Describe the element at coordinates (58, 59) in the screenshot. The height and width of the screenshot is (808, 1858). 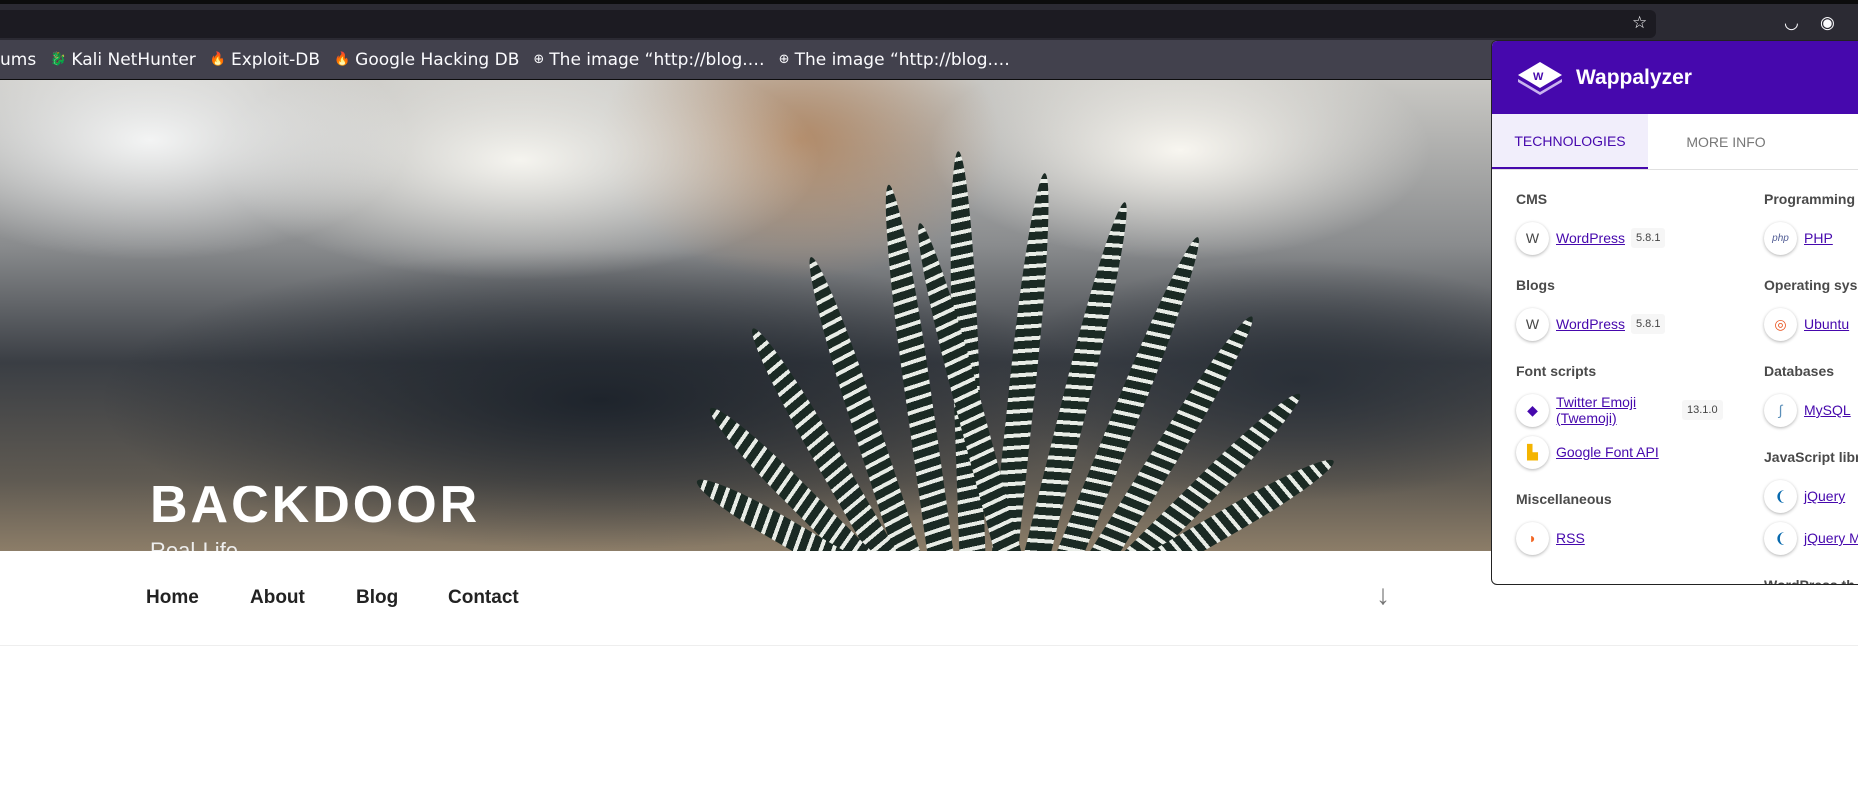
I see `kali-icon: 🐉` at that location.